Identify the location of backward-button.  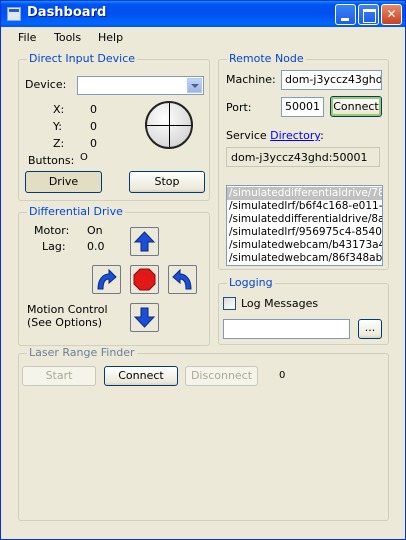
(144, 317).